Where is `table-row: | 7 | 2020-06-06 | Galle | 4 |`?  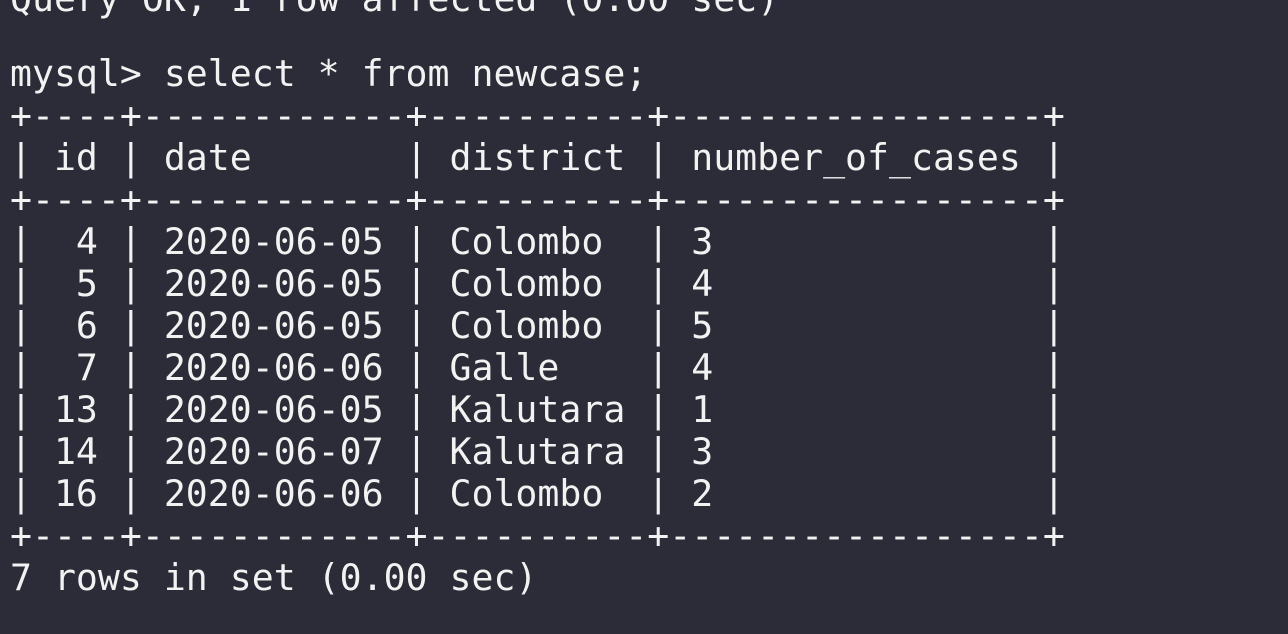 table-row: | 7 | 2020-06-06 | Galle | 4 | is located at coordinates (537, 367).